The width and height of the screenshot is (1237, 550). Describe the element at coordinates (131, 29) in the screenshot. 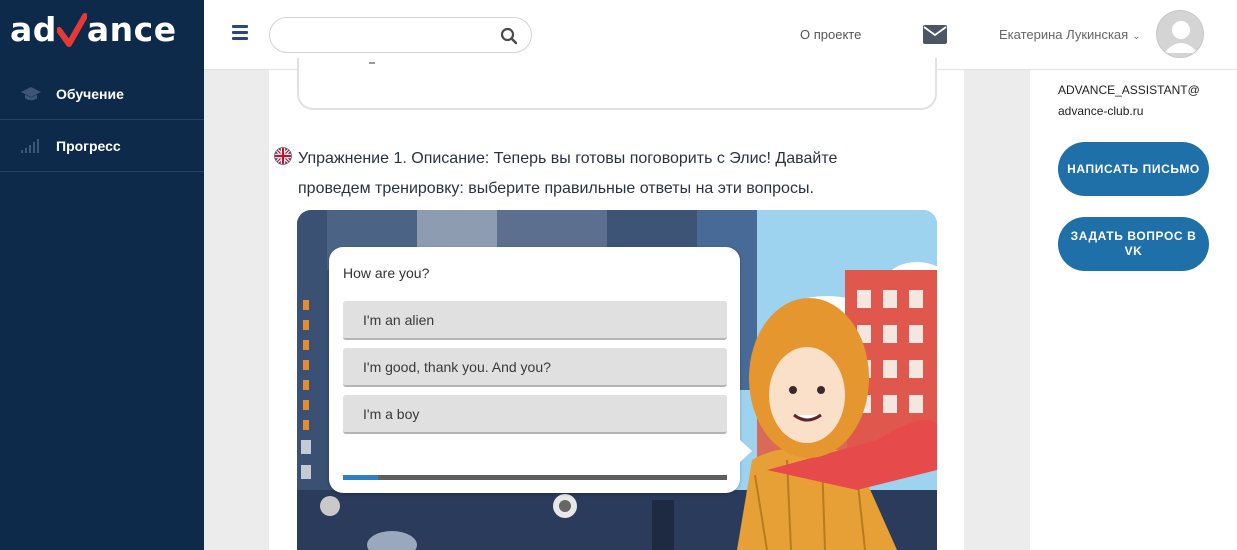

I see `logo-text-right: ance` at that location.